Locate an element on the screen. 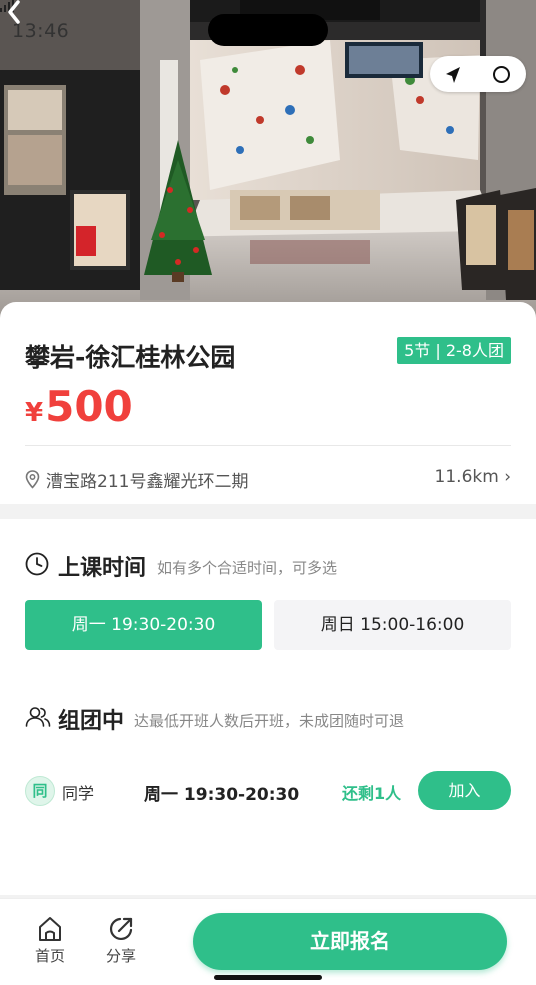  address-text: 漕宝路211号鑫耀光环二期 is located at coordinates (147, 479).